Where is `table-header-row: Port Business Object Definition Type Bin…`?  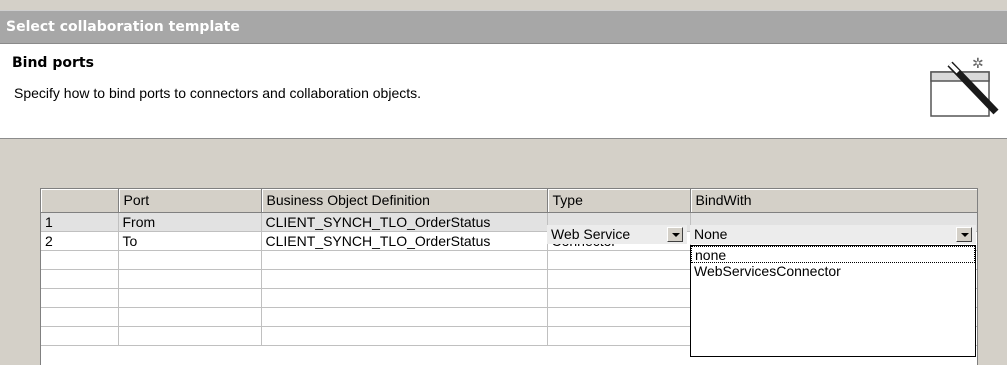
table-header-row: Port Business Object Definition Type Bin… is located at coordinates (509, 201).